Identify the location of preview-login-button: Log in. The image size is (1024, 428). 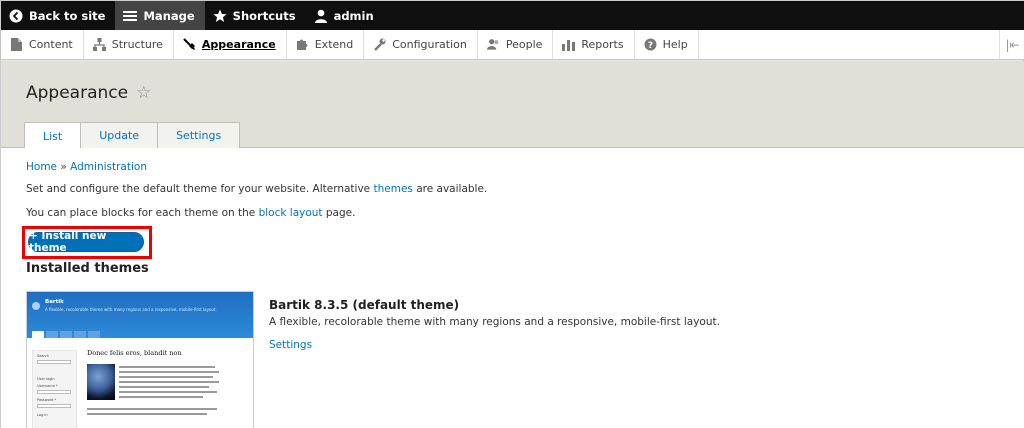
(42, 415).